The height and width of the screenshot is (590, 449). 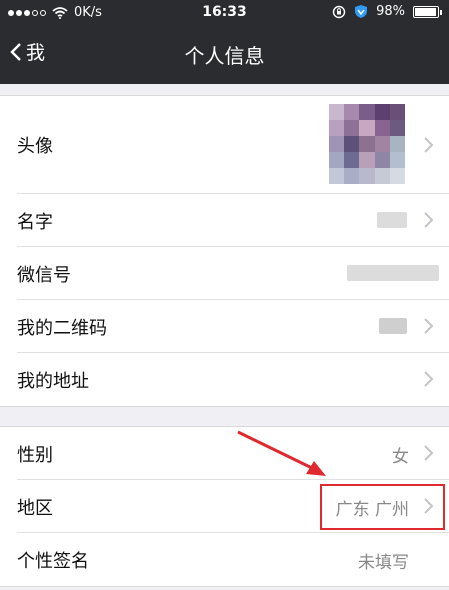 What do you see at coordinates (281, 453) in the screenshot?
I see `arrow-icon` at bounding box center [281, 453].